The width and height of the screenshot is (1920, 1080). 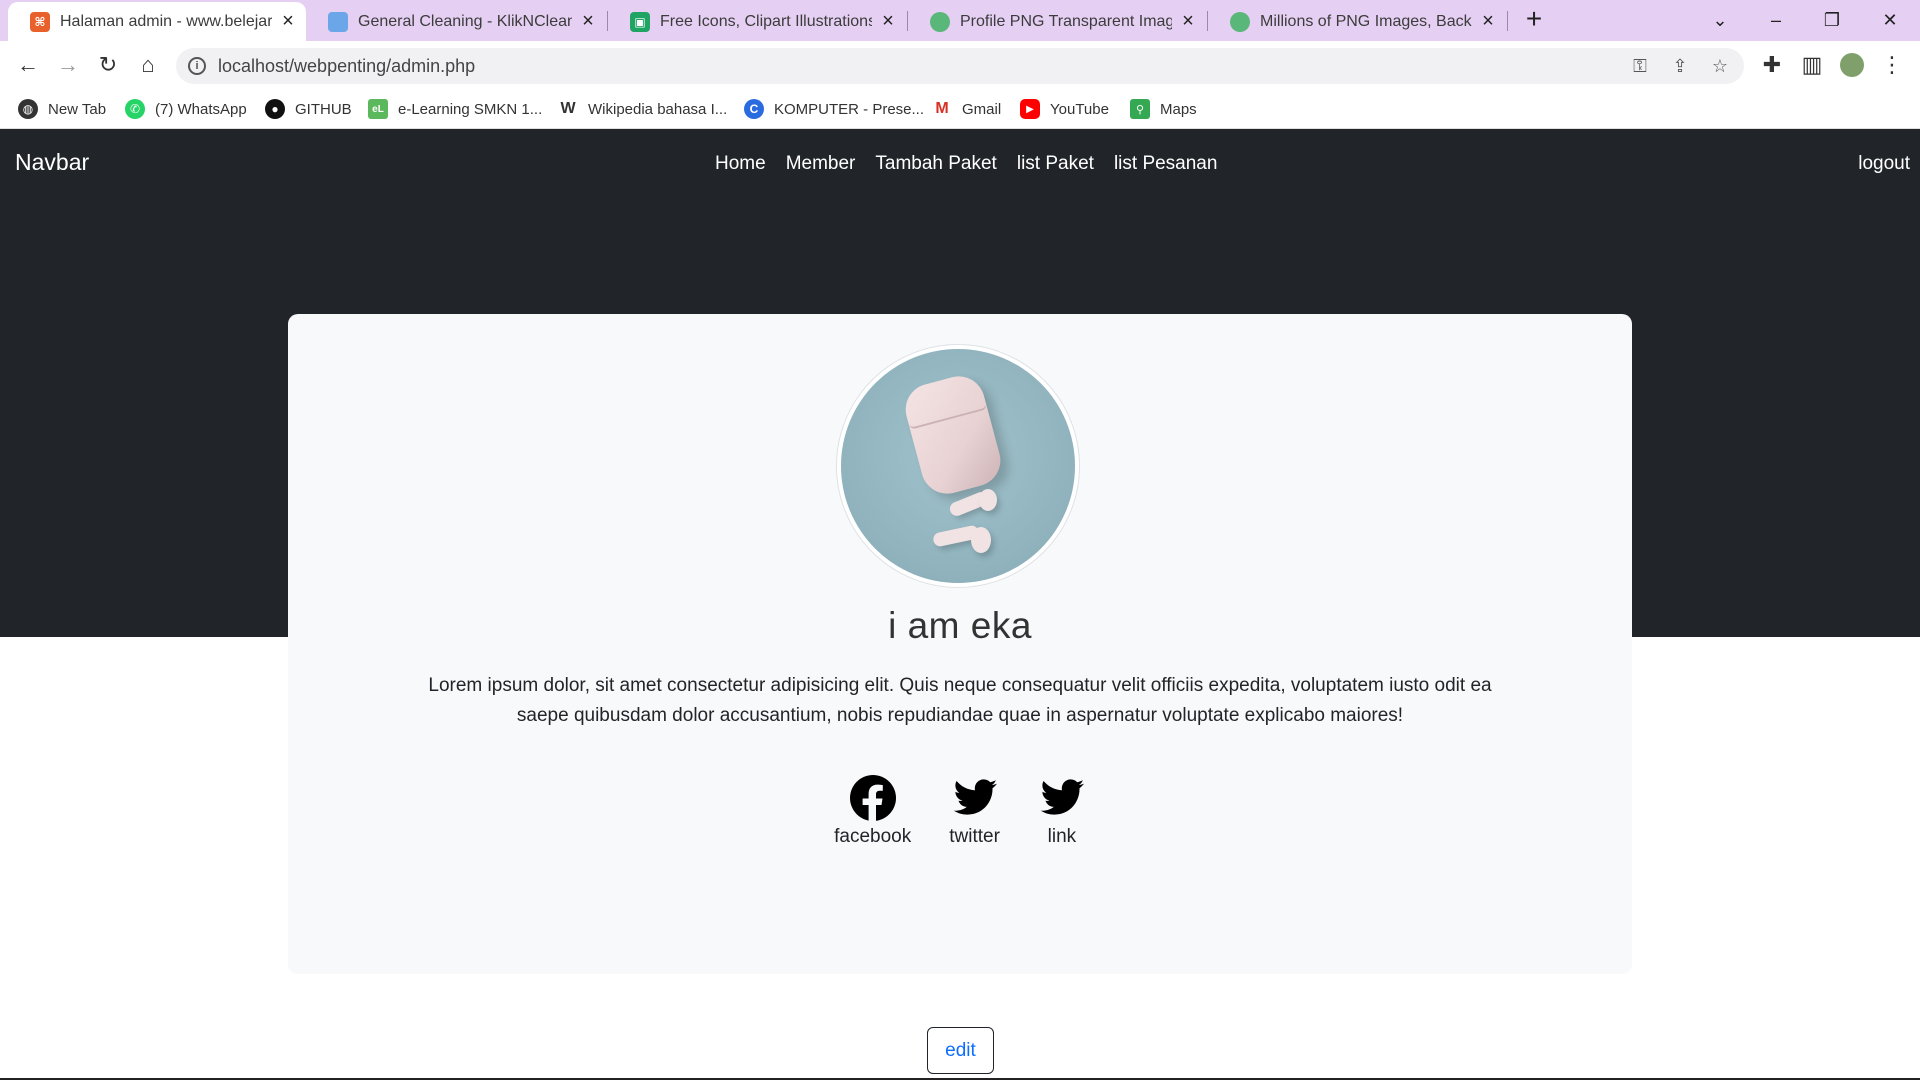 What do you see at coordinates (148, 65) in the screenshot?
I see `home-icon: ⌂` at bounding box center [148, 65].